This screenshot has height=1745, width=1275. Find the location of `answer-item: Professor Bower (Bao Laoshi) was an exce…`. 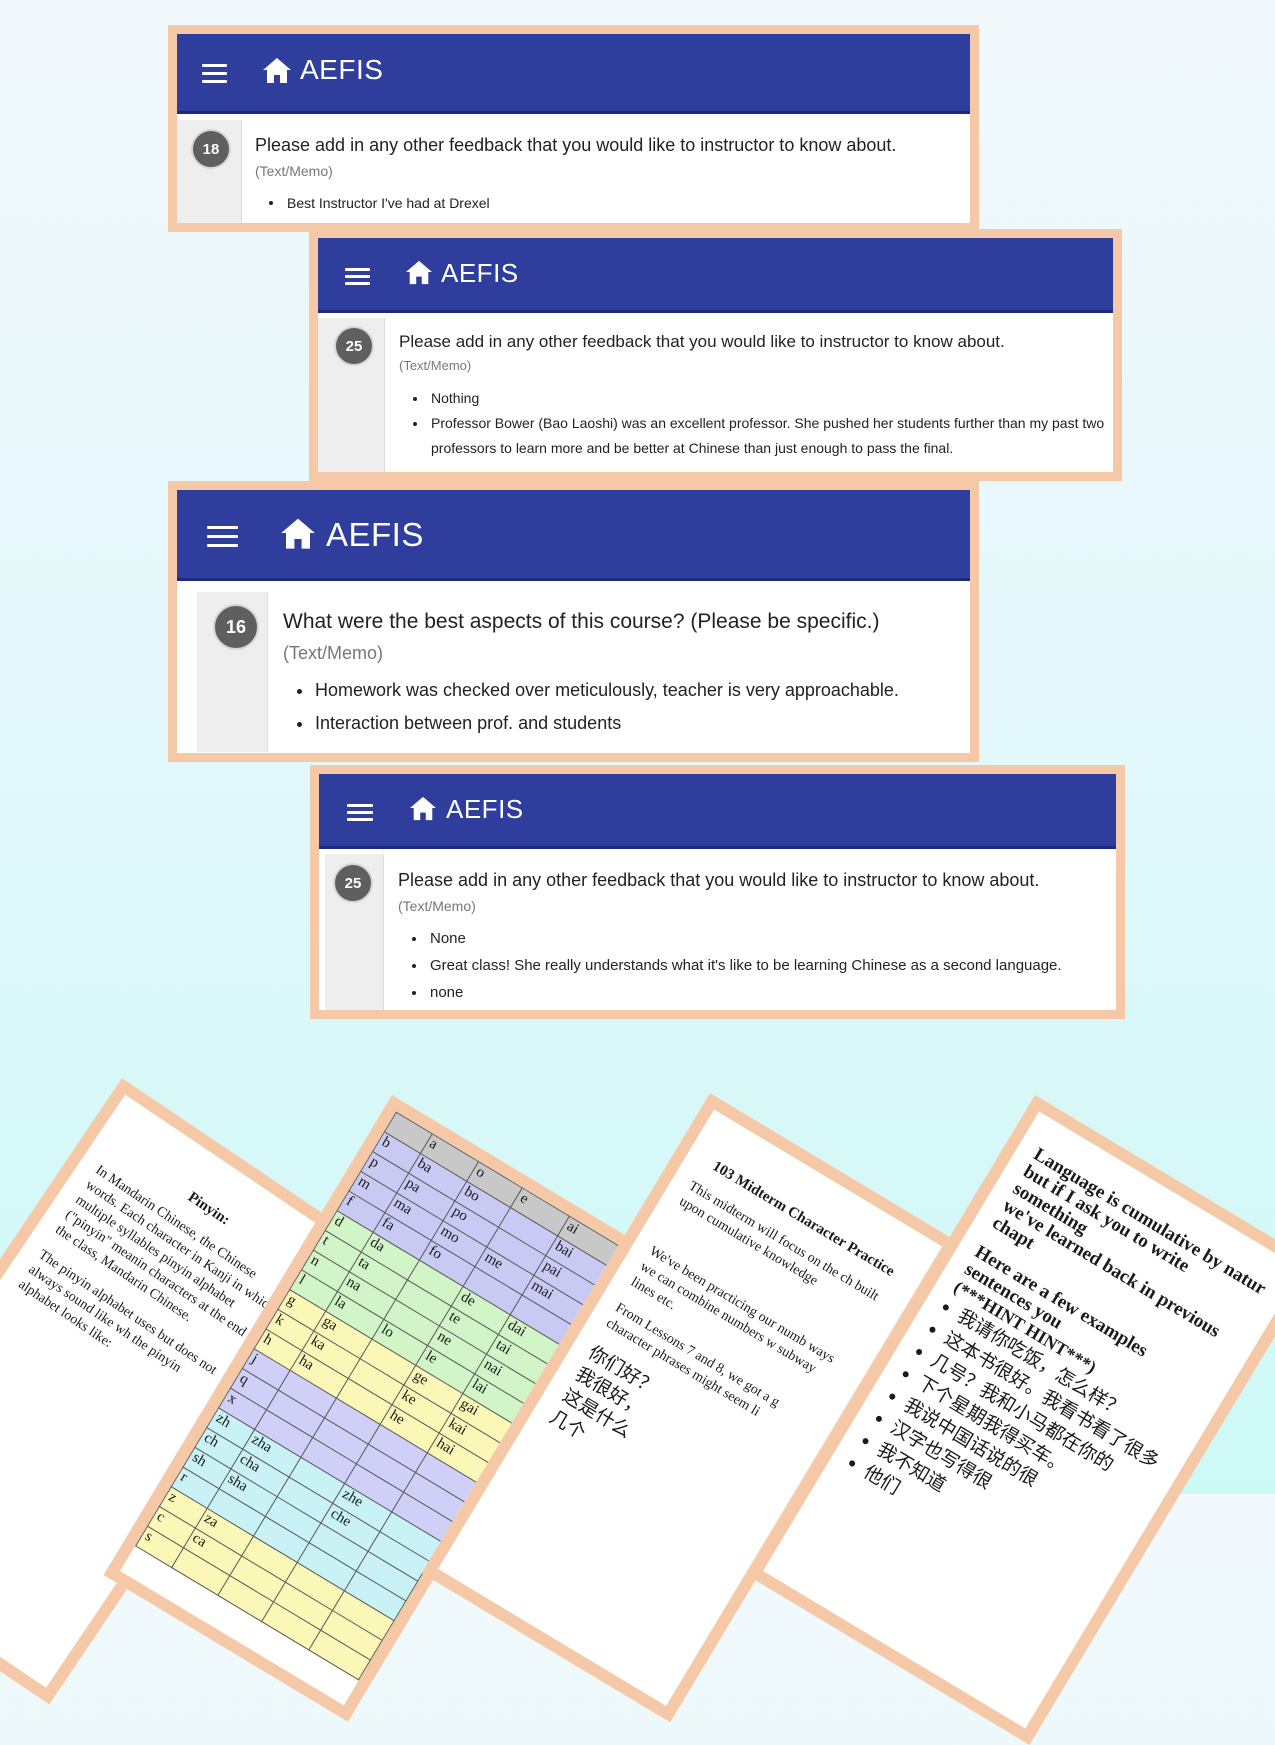

answer-item: Professor Bower (Bao Laoshi) was an exce… is located at coordinates (759, 436).